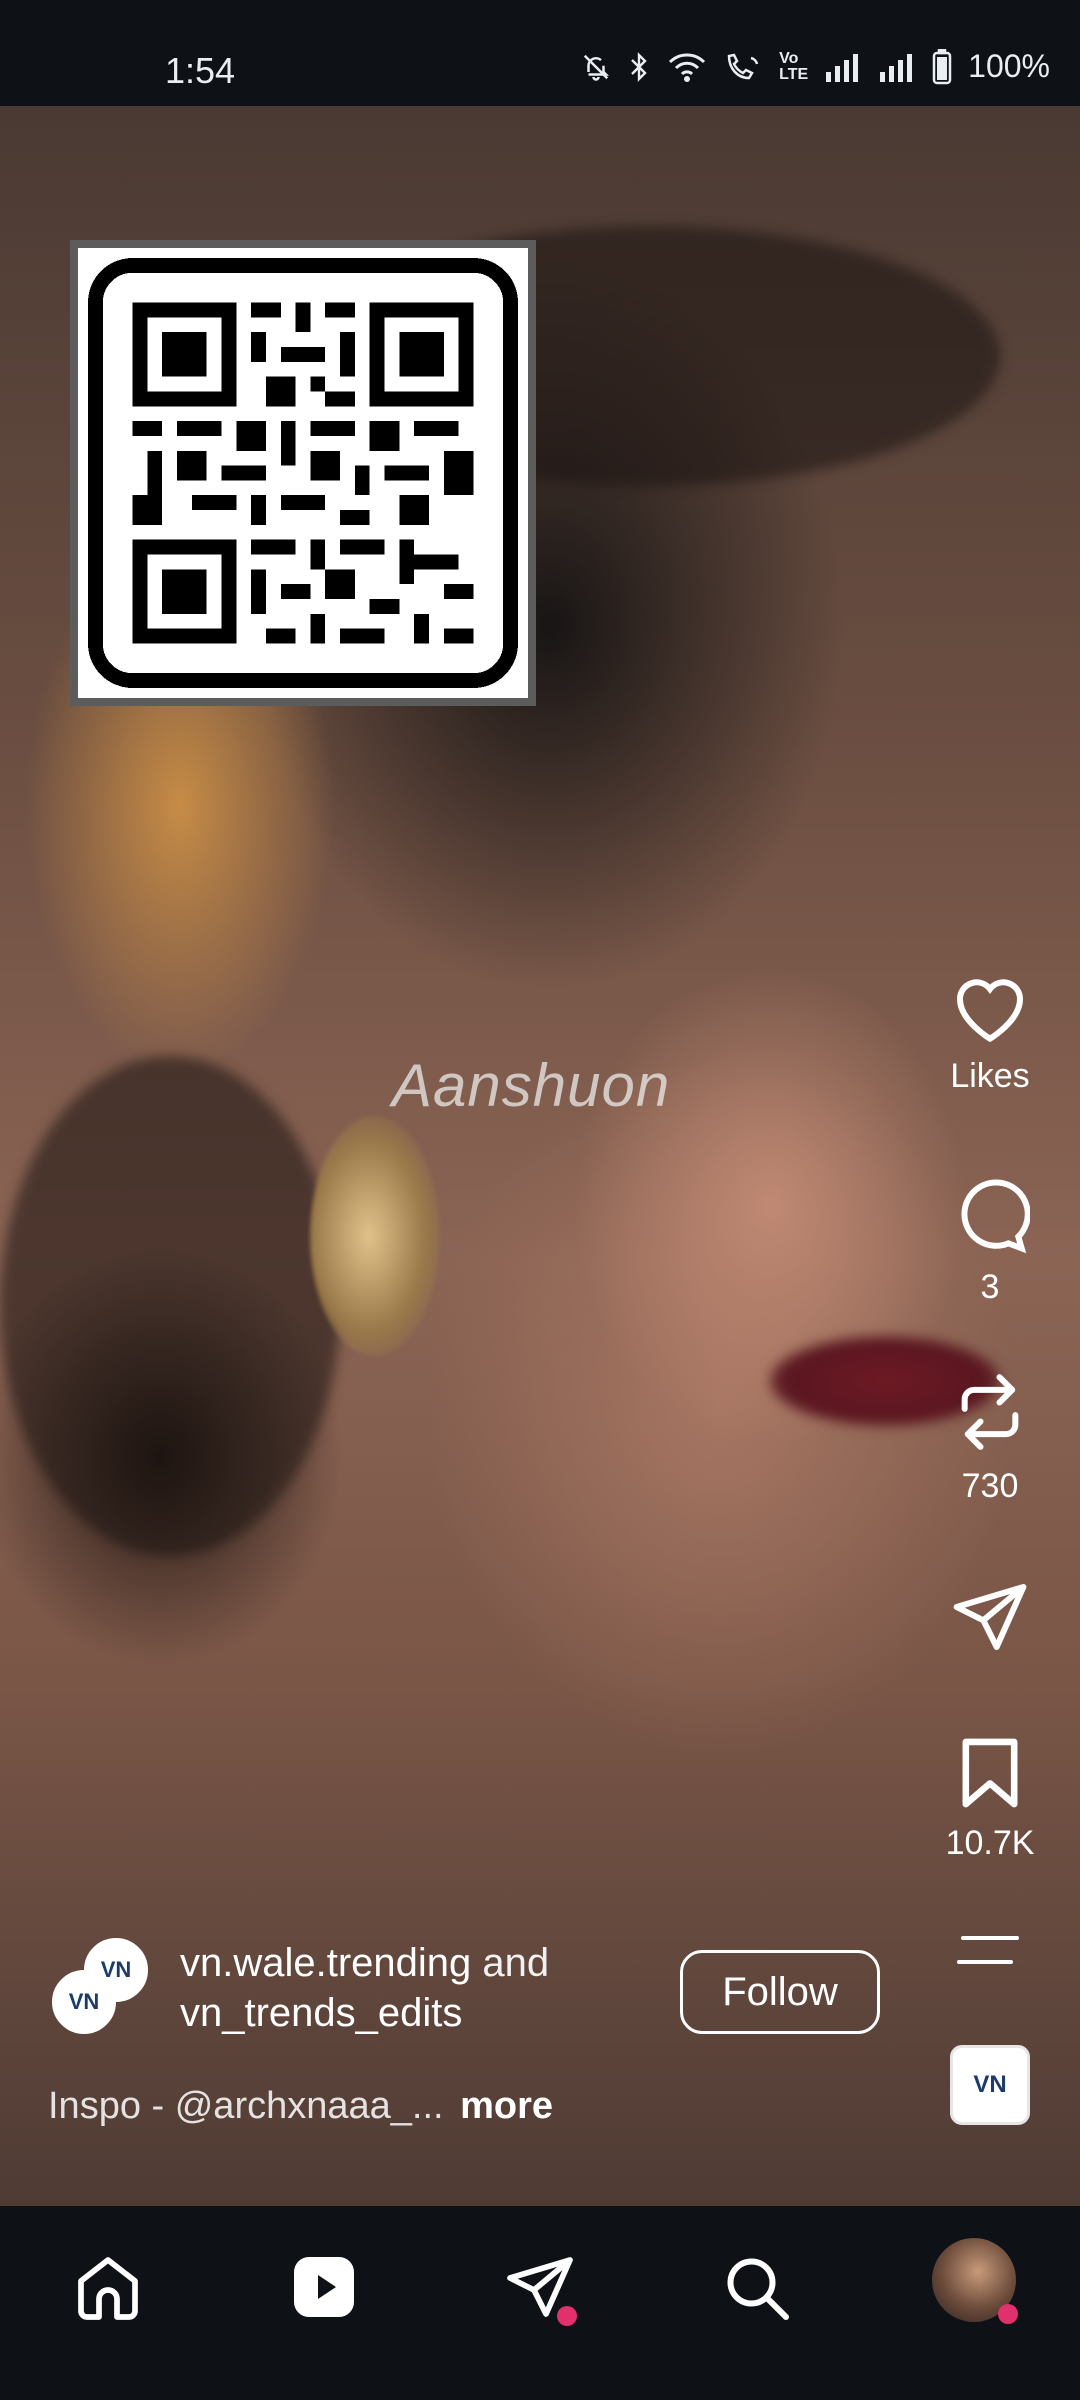 This screenshot has width=1080, height=2400. I want to click on more-options-button, so click(990, 1952).